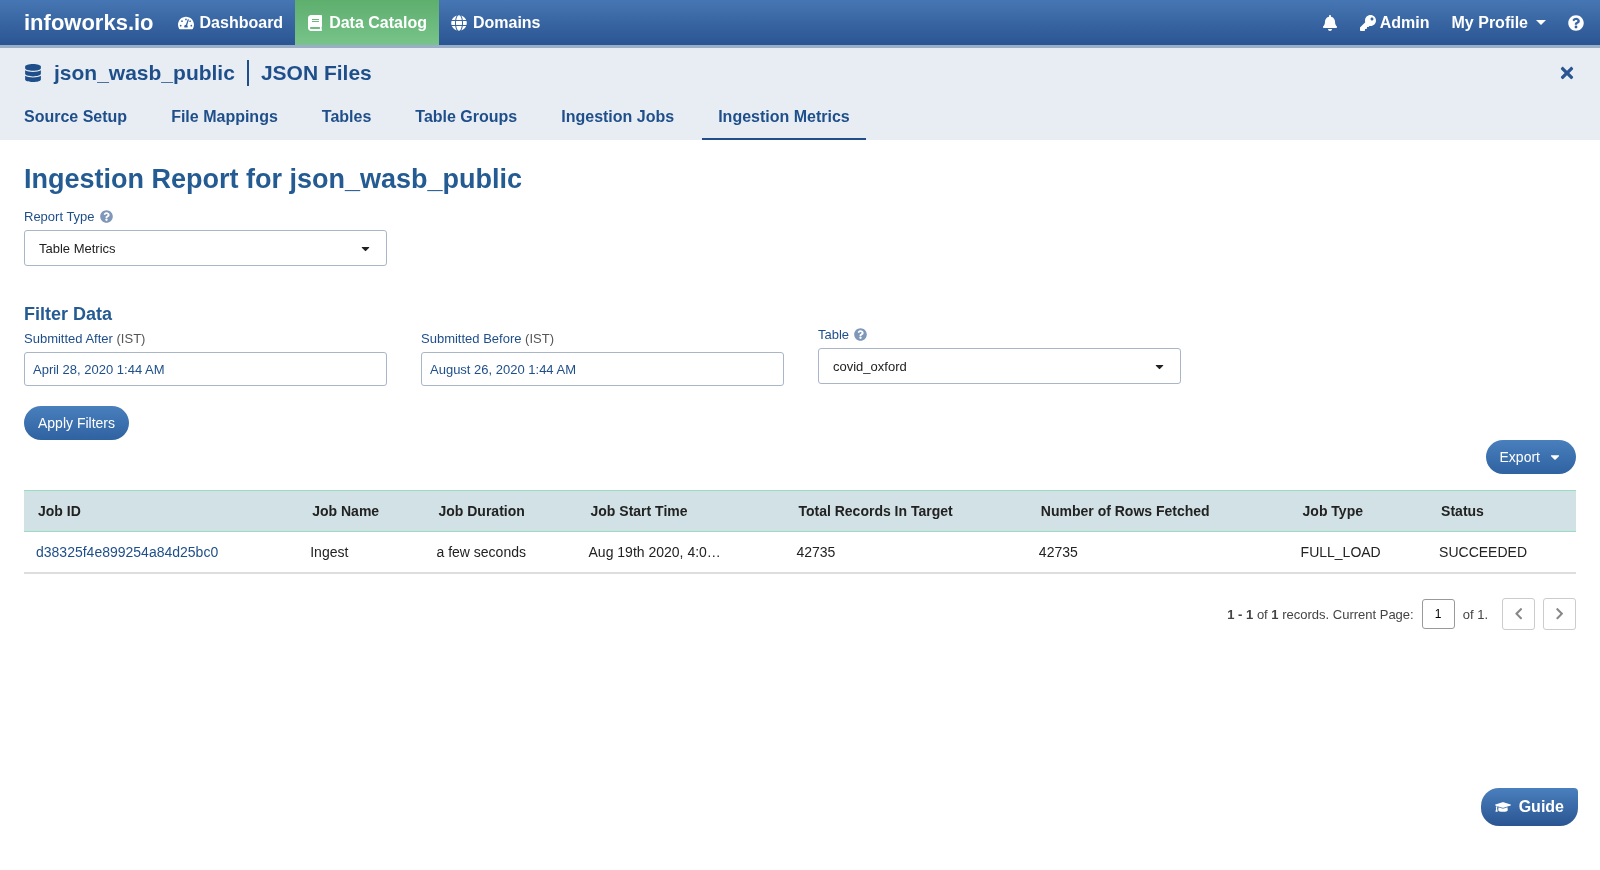  I want to click on tab: Source Setup, so click(76, 119).